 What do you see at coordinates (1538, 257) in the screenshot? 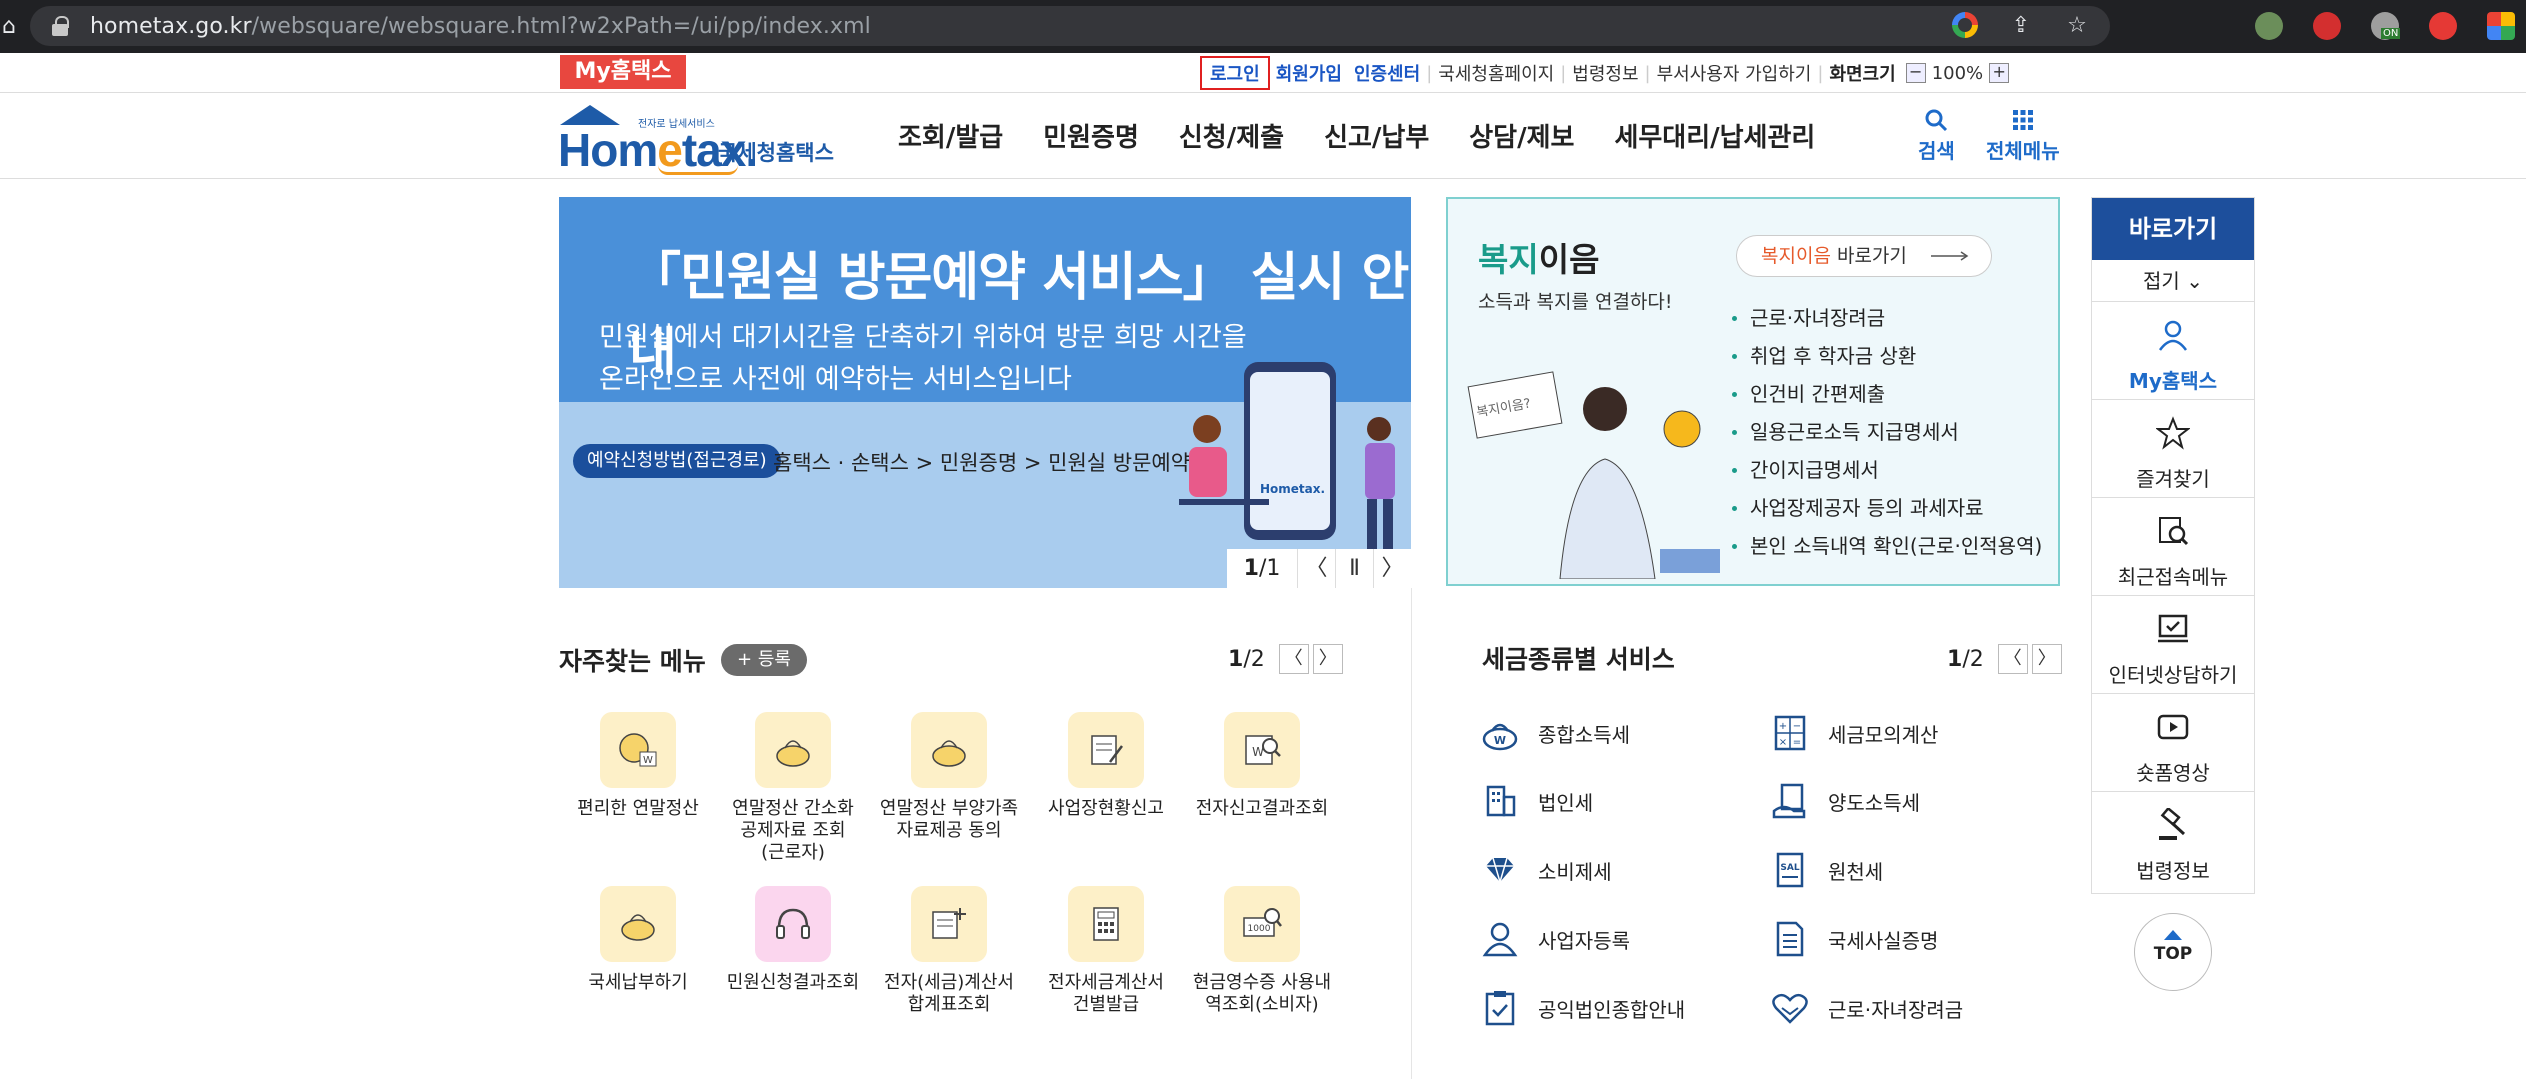
I see `welfare-title: 복지이음` at bounding box center [1538, 257].